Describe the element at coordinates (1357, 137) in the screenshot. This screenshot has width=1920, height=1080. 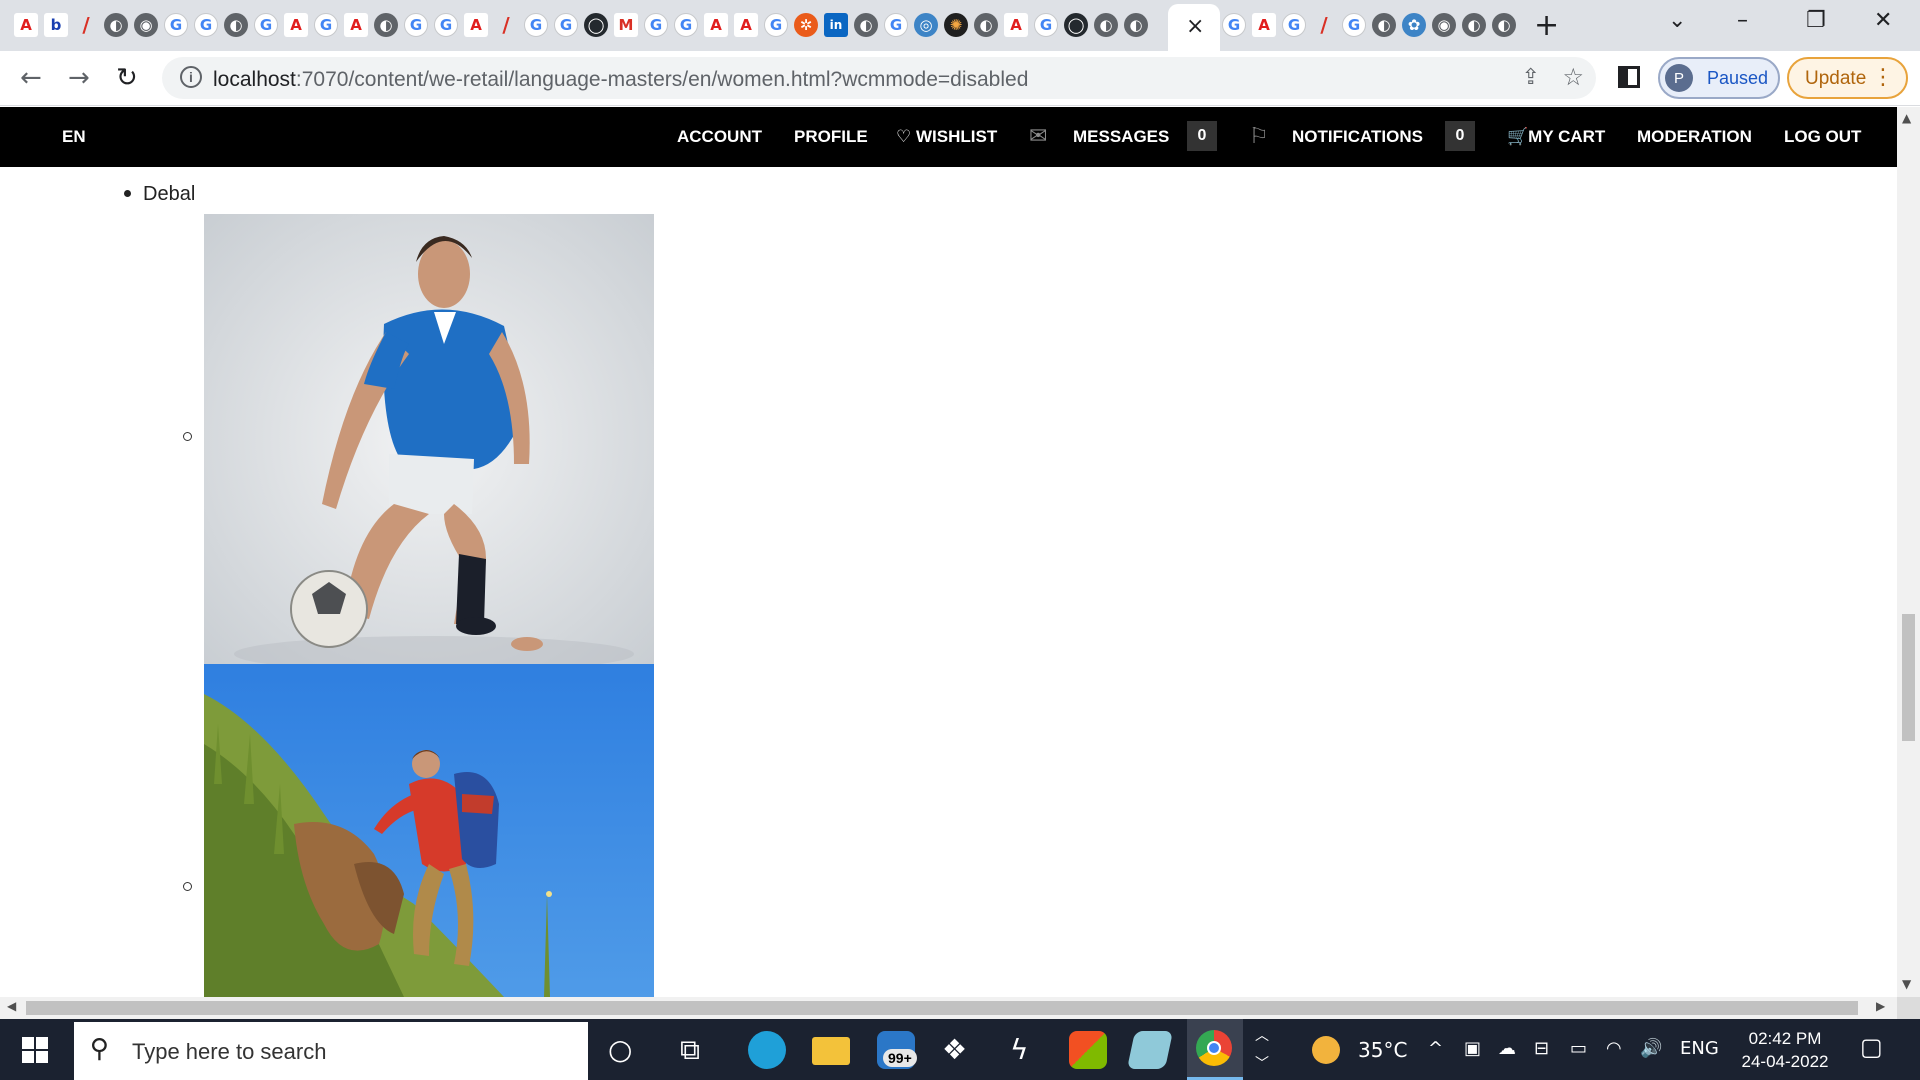
I see `nav-notifications: NOTIFICATIONS` at that location.